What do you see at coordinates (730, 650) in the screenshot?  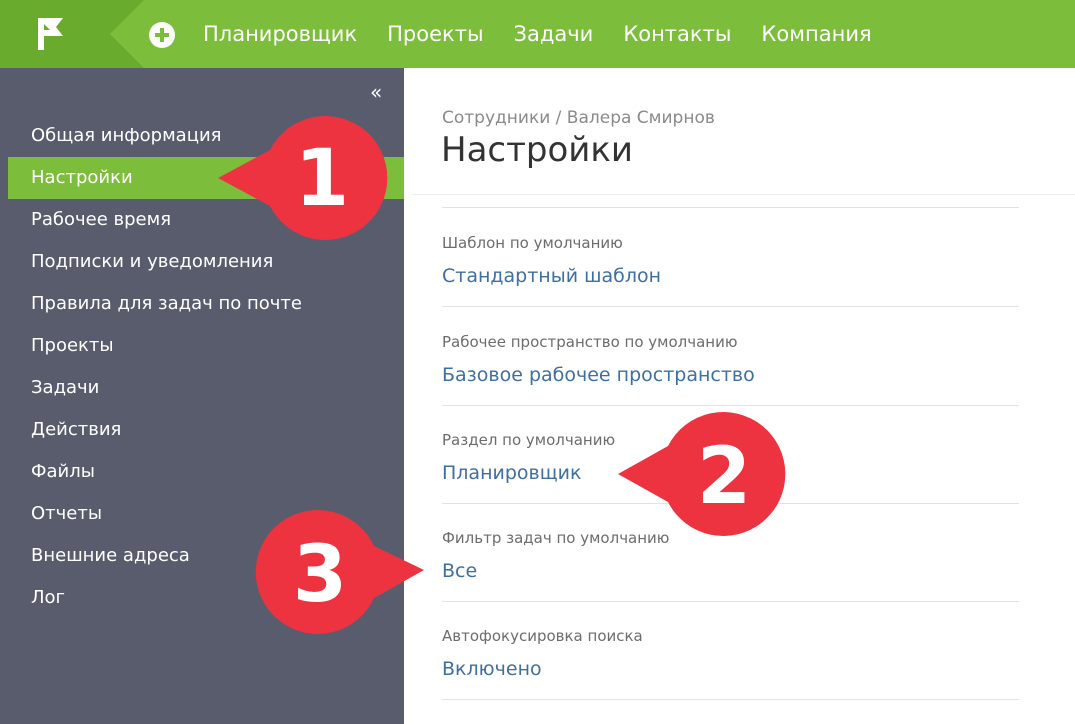 I see `field-search-autofocus: Автофокусировка поиска Включено` at bounding box center [730, 650].